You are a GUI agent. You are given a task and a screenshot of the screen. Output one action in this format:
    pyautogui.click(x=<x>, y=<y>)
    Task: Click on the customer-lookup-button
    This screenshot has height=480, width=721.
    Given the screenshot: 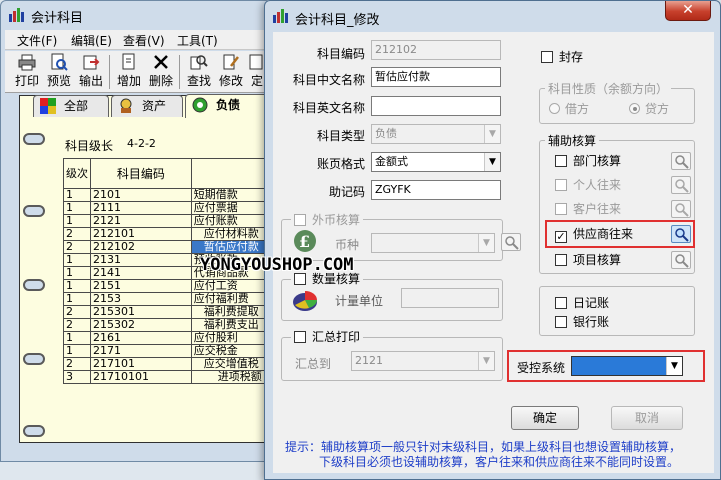 What is the action you would take?
    pyautogui.click(x=681, y=209)
    